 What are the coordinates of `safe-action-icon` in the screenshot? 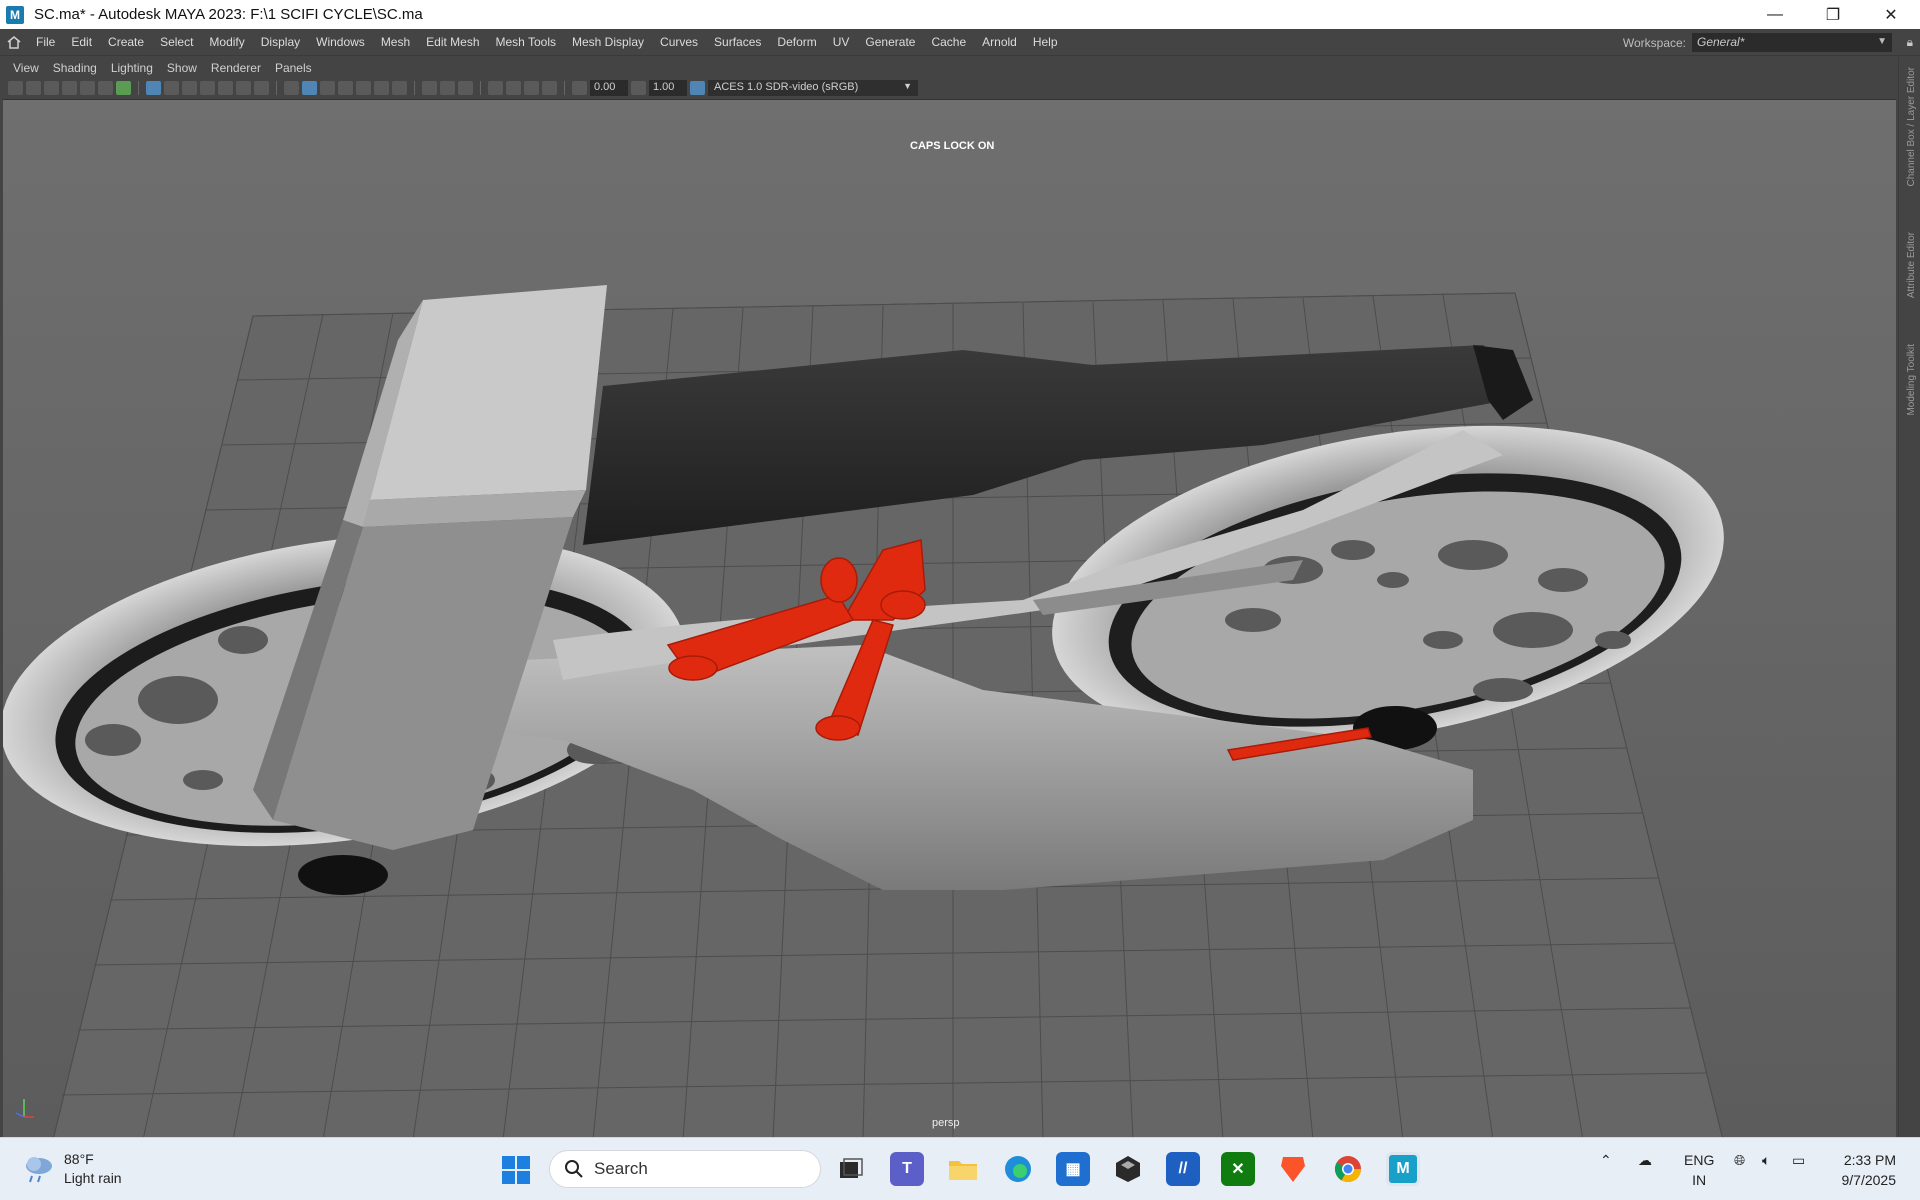 It's located at (243, 88).